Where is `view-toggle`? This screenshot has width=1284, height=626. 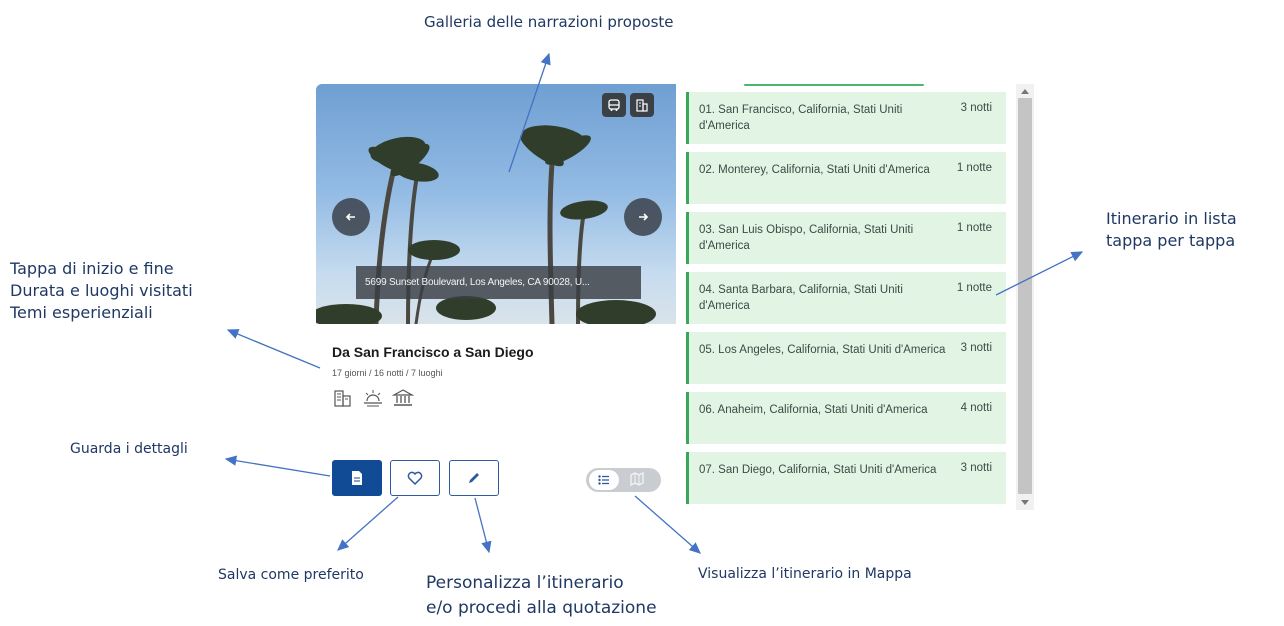
view-toggle is located at coordinates (623, 480).